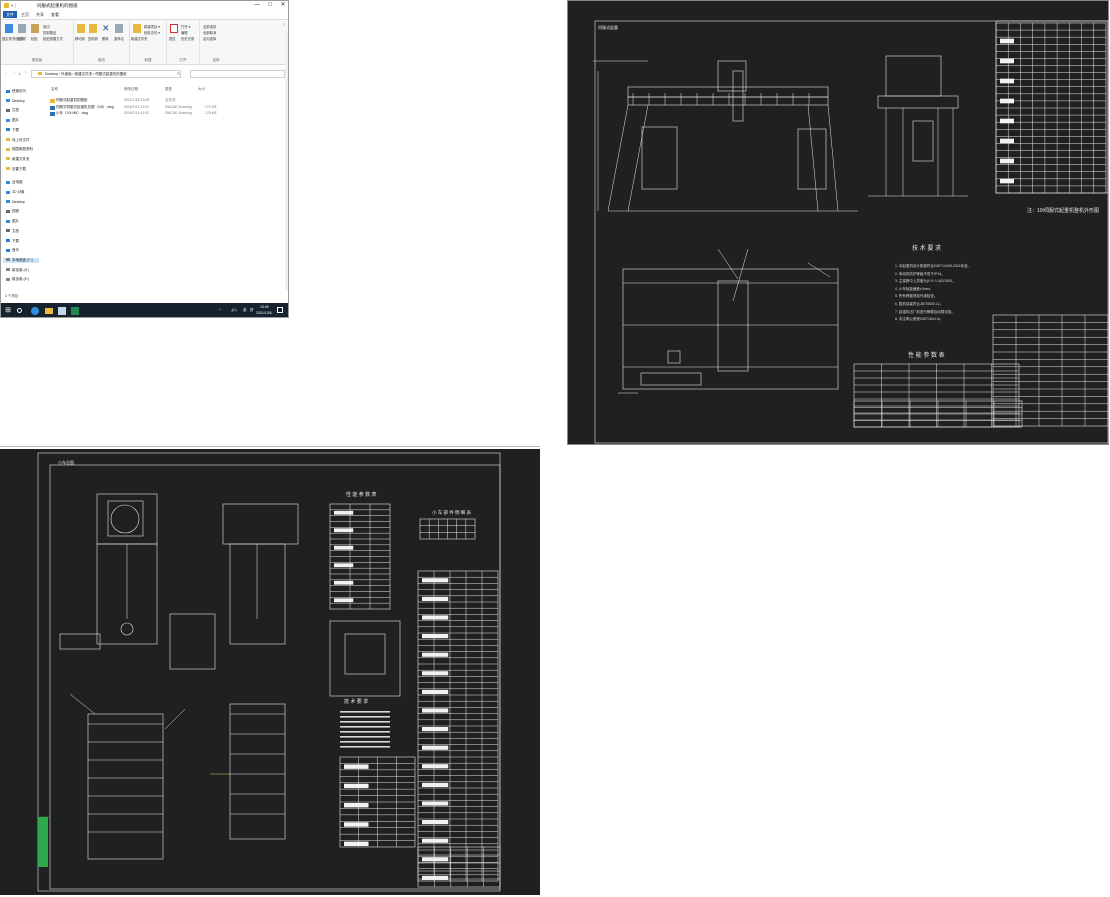 The height and width of the screenshot is (897, 1110). Describe the element at coordinates (105, 38) in the screenshot. I see `delete-button: 删除` at that location.